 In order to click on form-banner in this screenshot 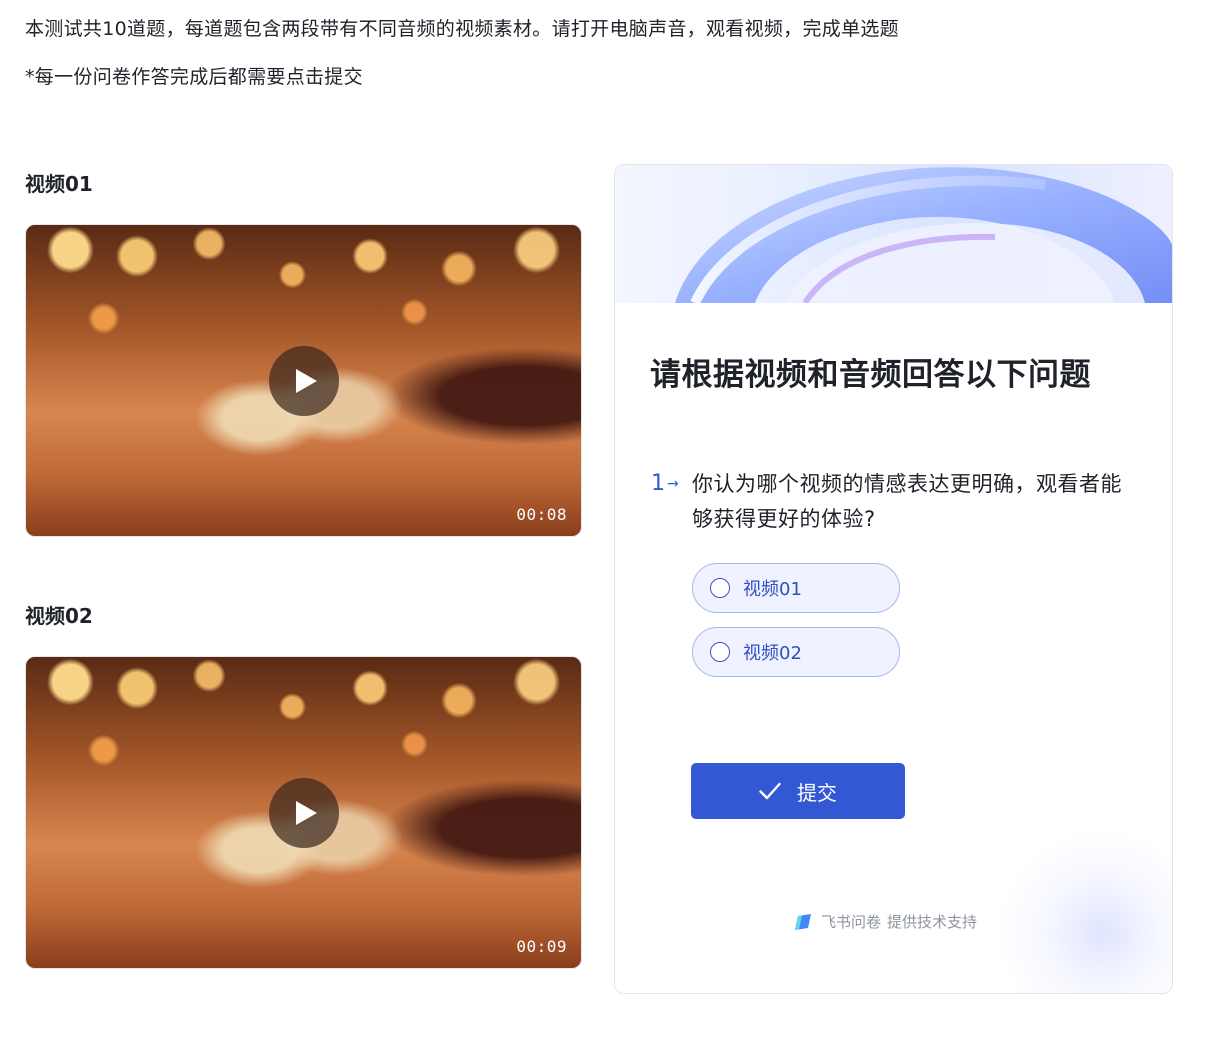, I will do `click(893, 234)`.